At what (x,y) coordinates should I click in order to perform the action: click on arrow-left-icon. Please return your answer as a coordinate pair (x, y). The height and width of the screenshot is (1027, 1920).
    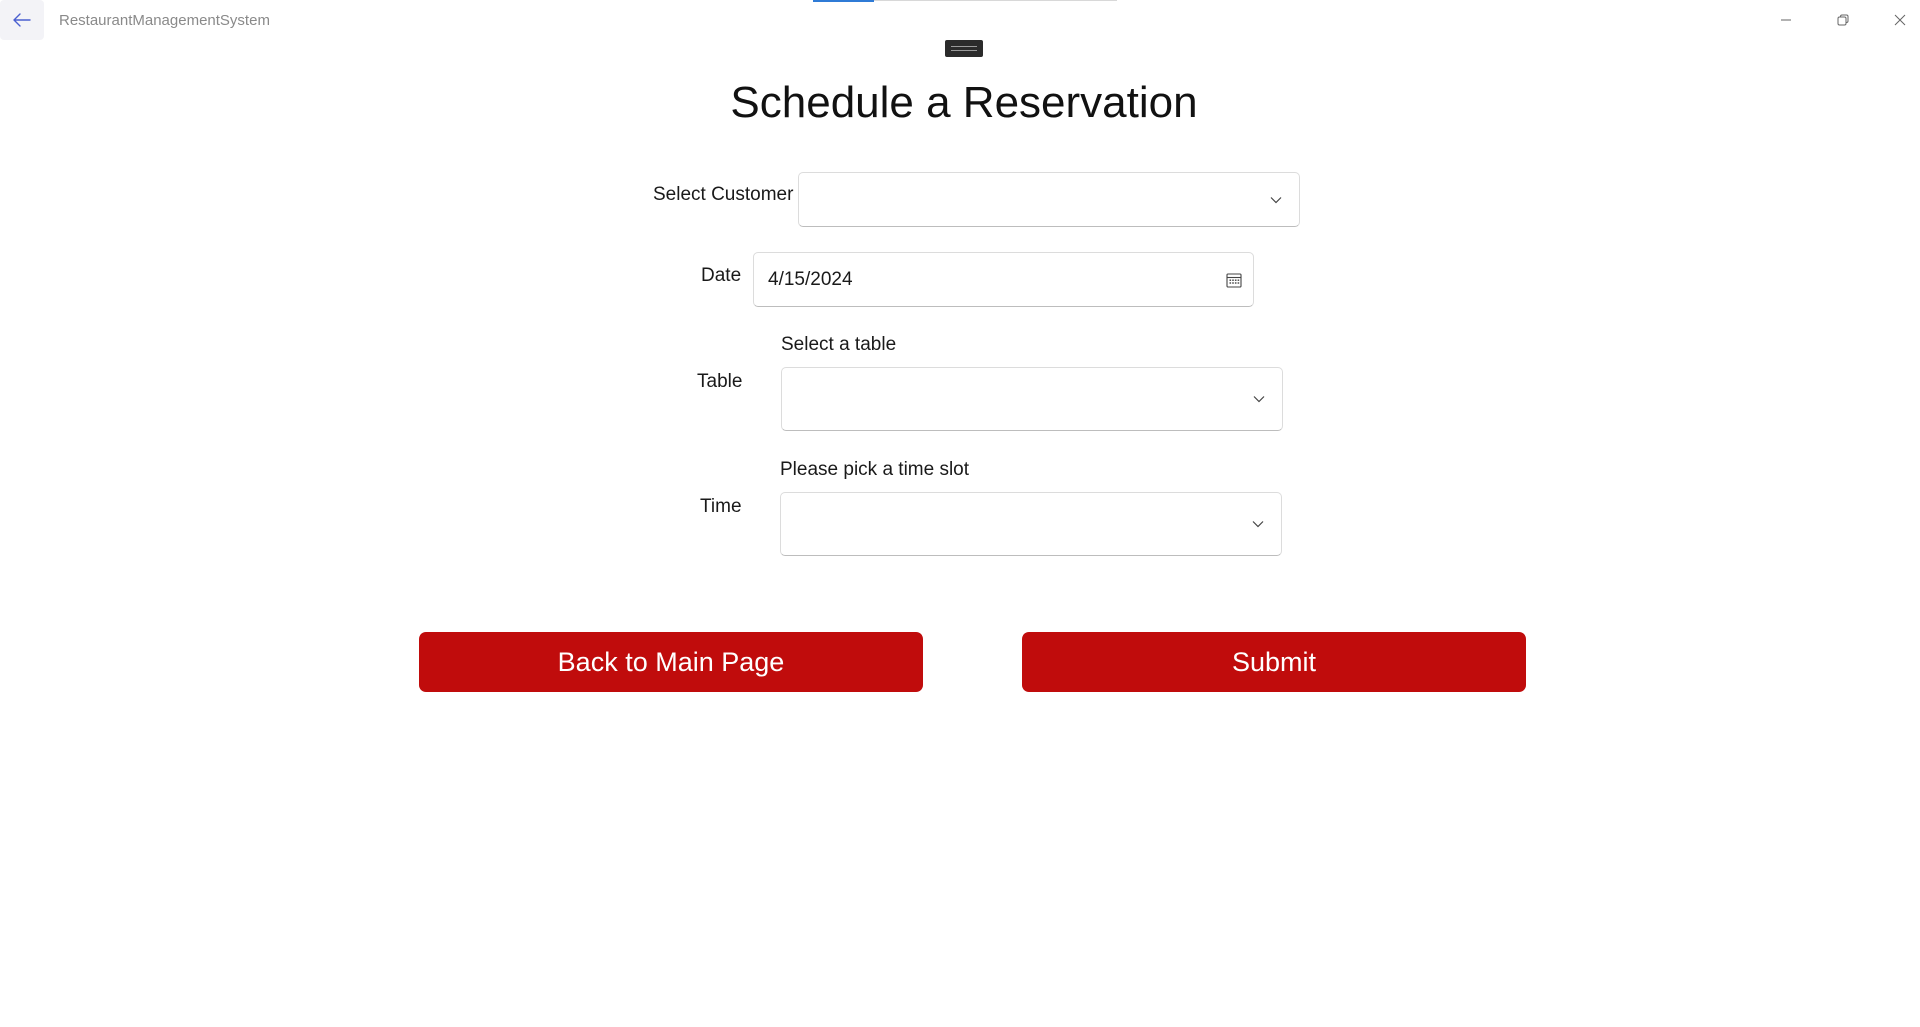
    Looking at the image, I should click on (22, 20).